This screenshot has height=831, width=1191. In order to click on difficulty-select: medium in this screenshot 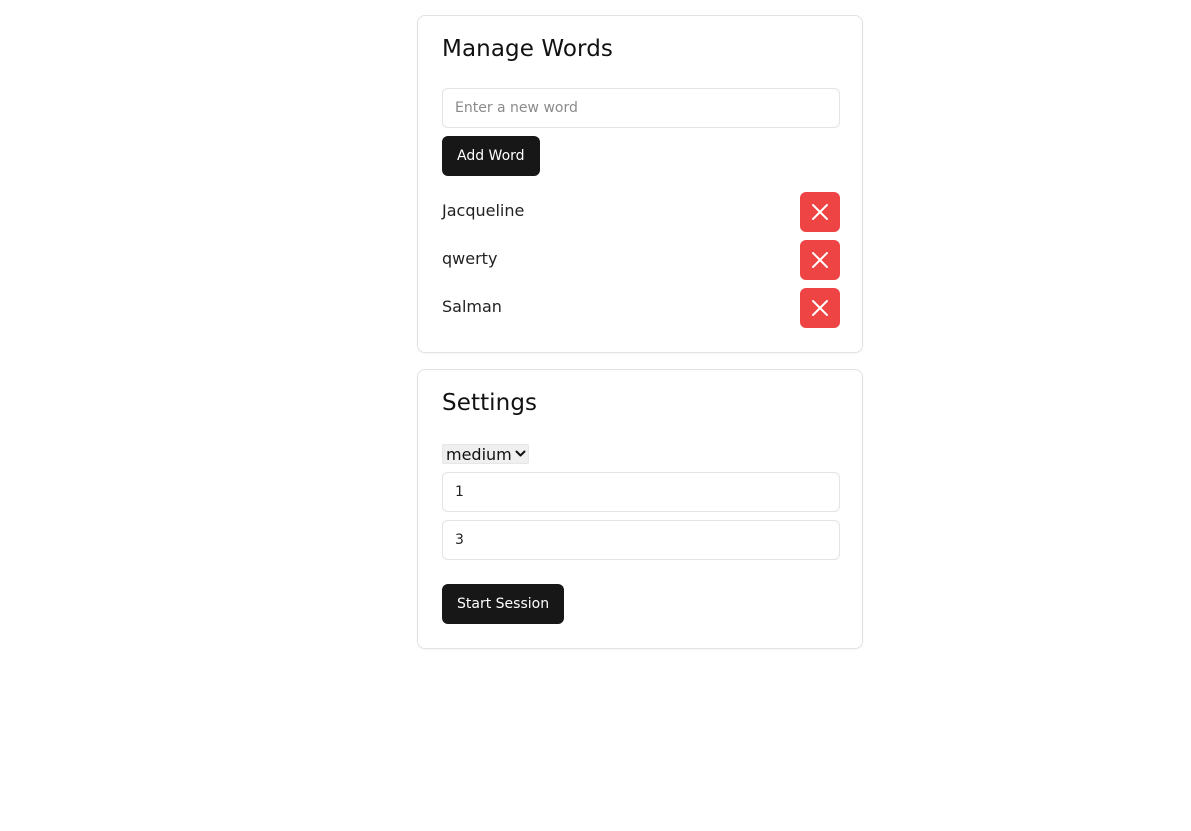, I will do `click(485, 454)`.